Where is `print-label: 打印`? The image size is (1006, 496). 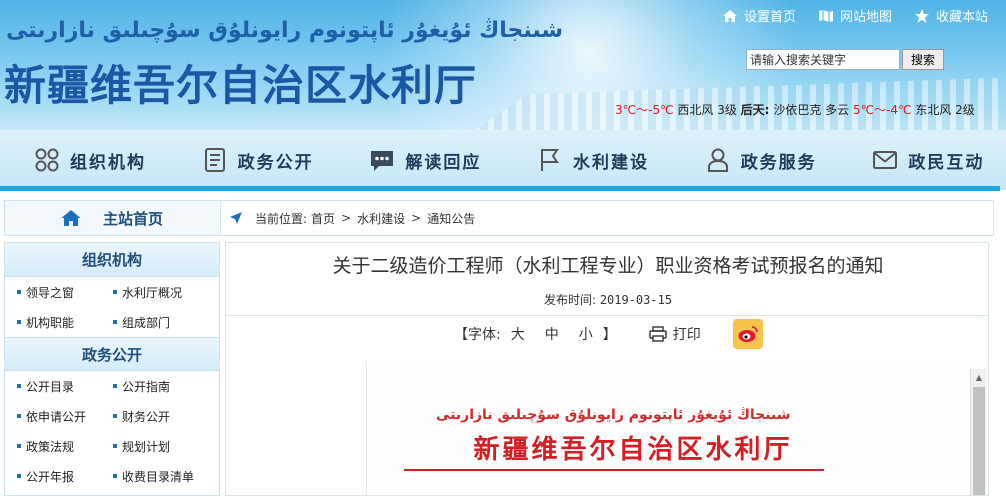 print-label: 打印 is located at coordinates (686, 335).